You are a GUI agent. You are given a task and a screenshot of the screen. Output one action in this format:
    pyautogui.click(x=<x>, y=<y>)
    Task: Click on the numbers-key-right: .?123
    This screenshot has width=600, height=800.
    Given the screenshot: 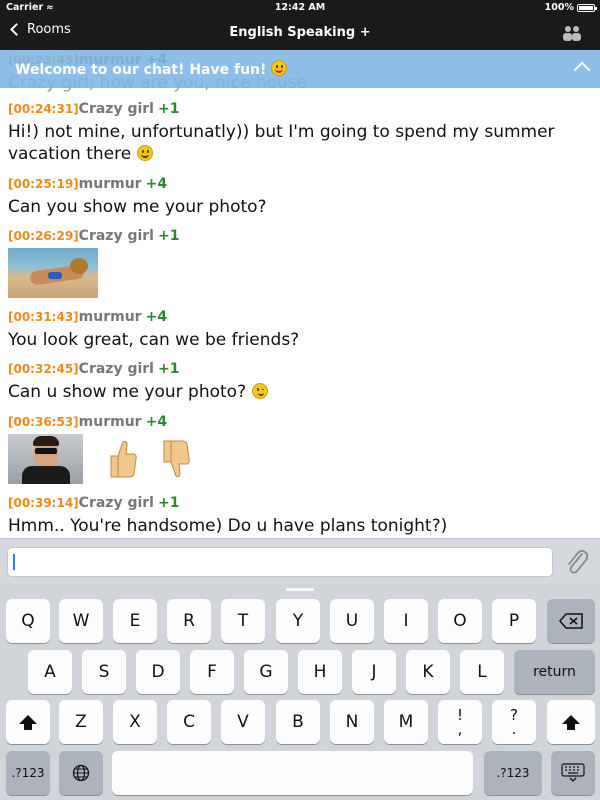 What is the action you would take?
    pyautogui.click(x=513, y=773)
    